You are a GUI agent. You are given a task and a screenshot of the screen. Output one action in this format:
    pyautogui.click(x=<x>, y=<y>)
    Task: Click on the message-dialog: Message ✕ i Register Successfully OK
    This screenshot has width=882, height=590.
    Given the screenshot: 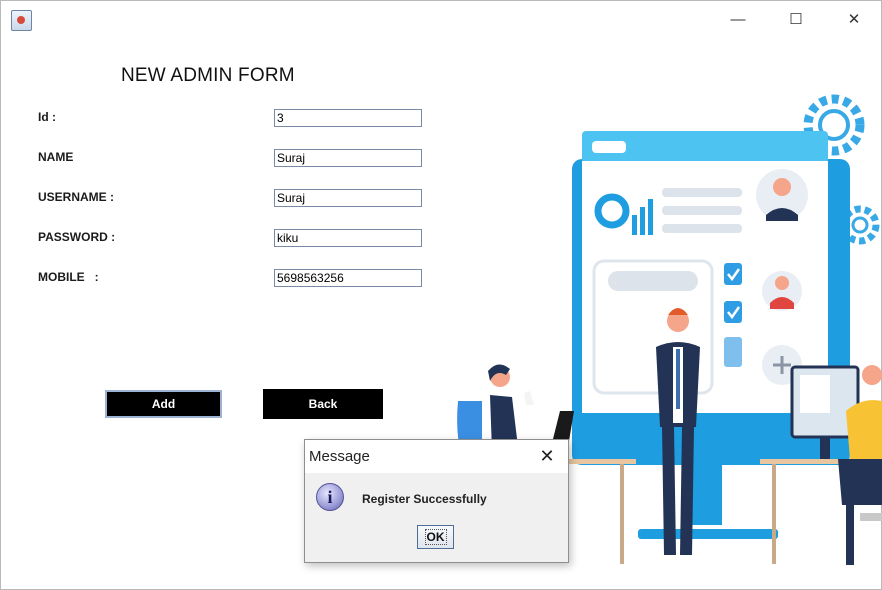 What is the action you would take?
    pyautogui.click(x=436, y=501)
    